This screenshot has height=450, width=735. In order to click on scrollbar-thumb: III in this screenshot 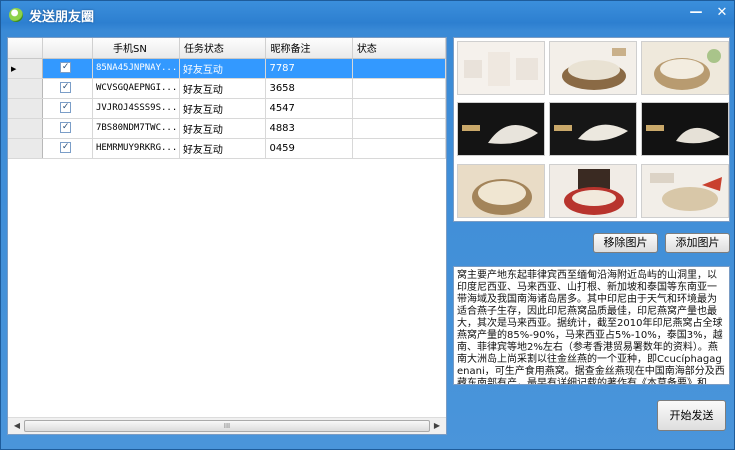, I will do `click(227, 426)`.